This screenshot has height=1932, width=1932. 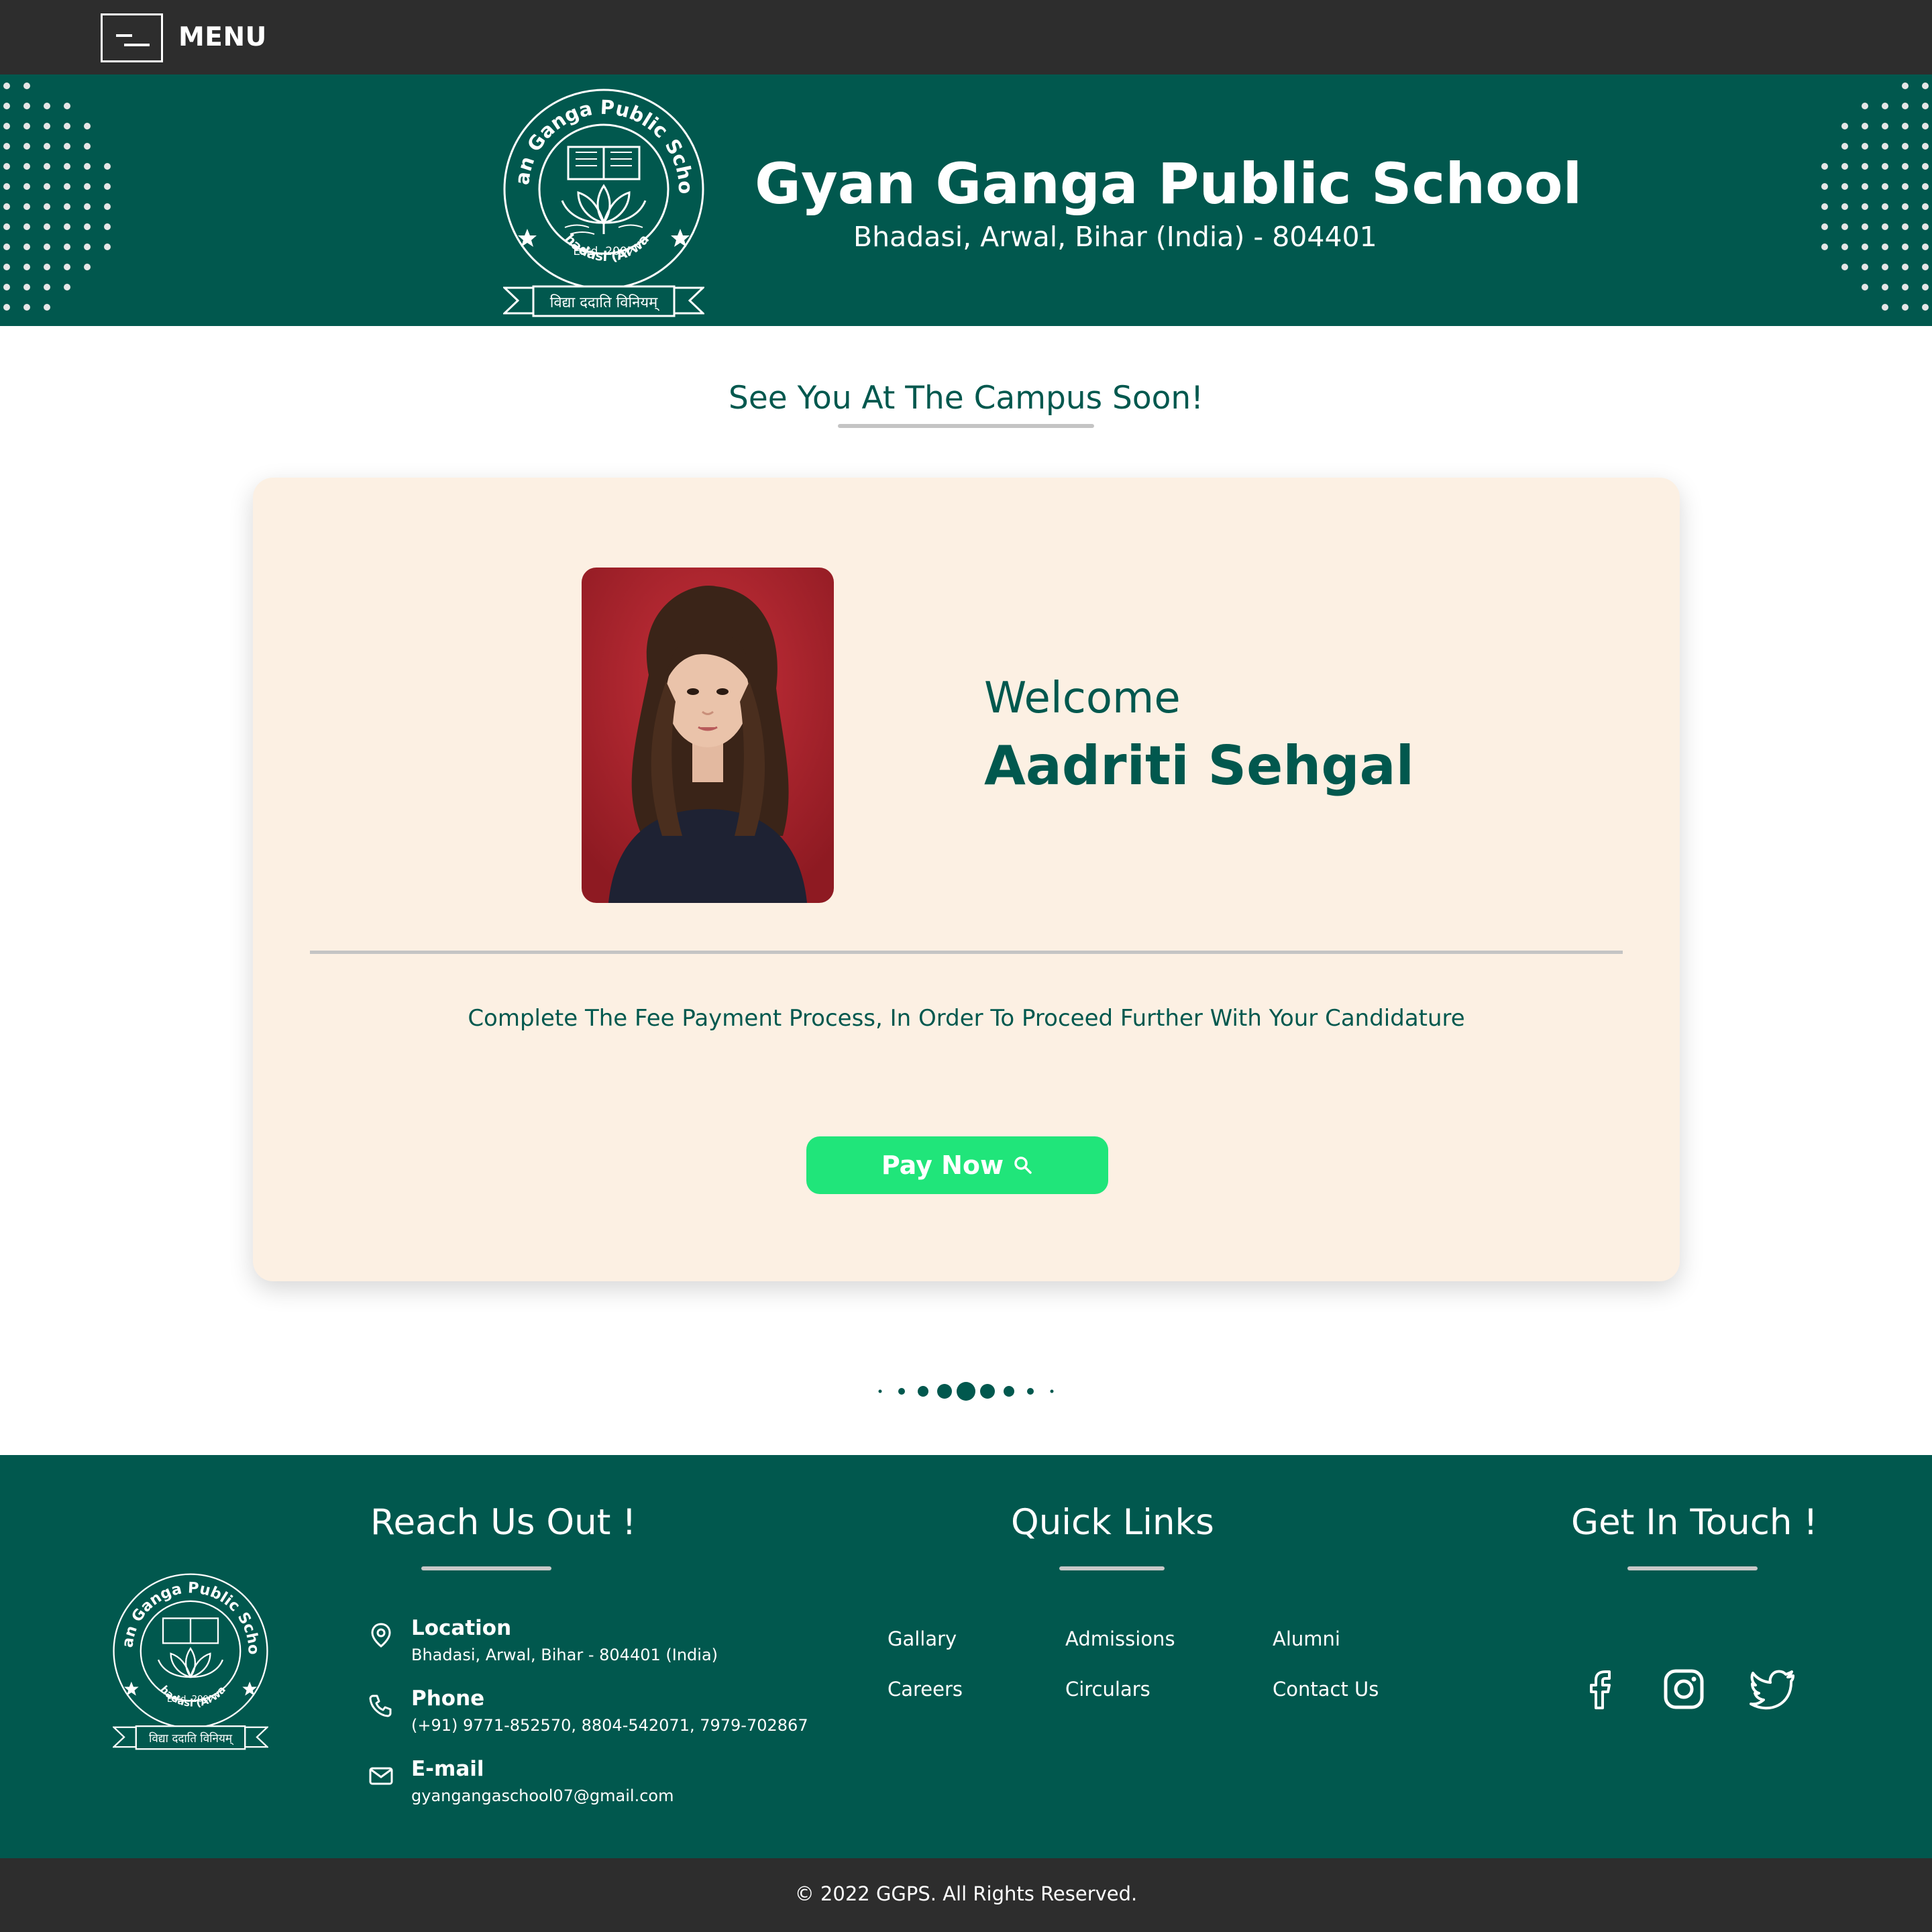 I want to click on pay-now-button: Pay Now, so click(x=957, y=1165).